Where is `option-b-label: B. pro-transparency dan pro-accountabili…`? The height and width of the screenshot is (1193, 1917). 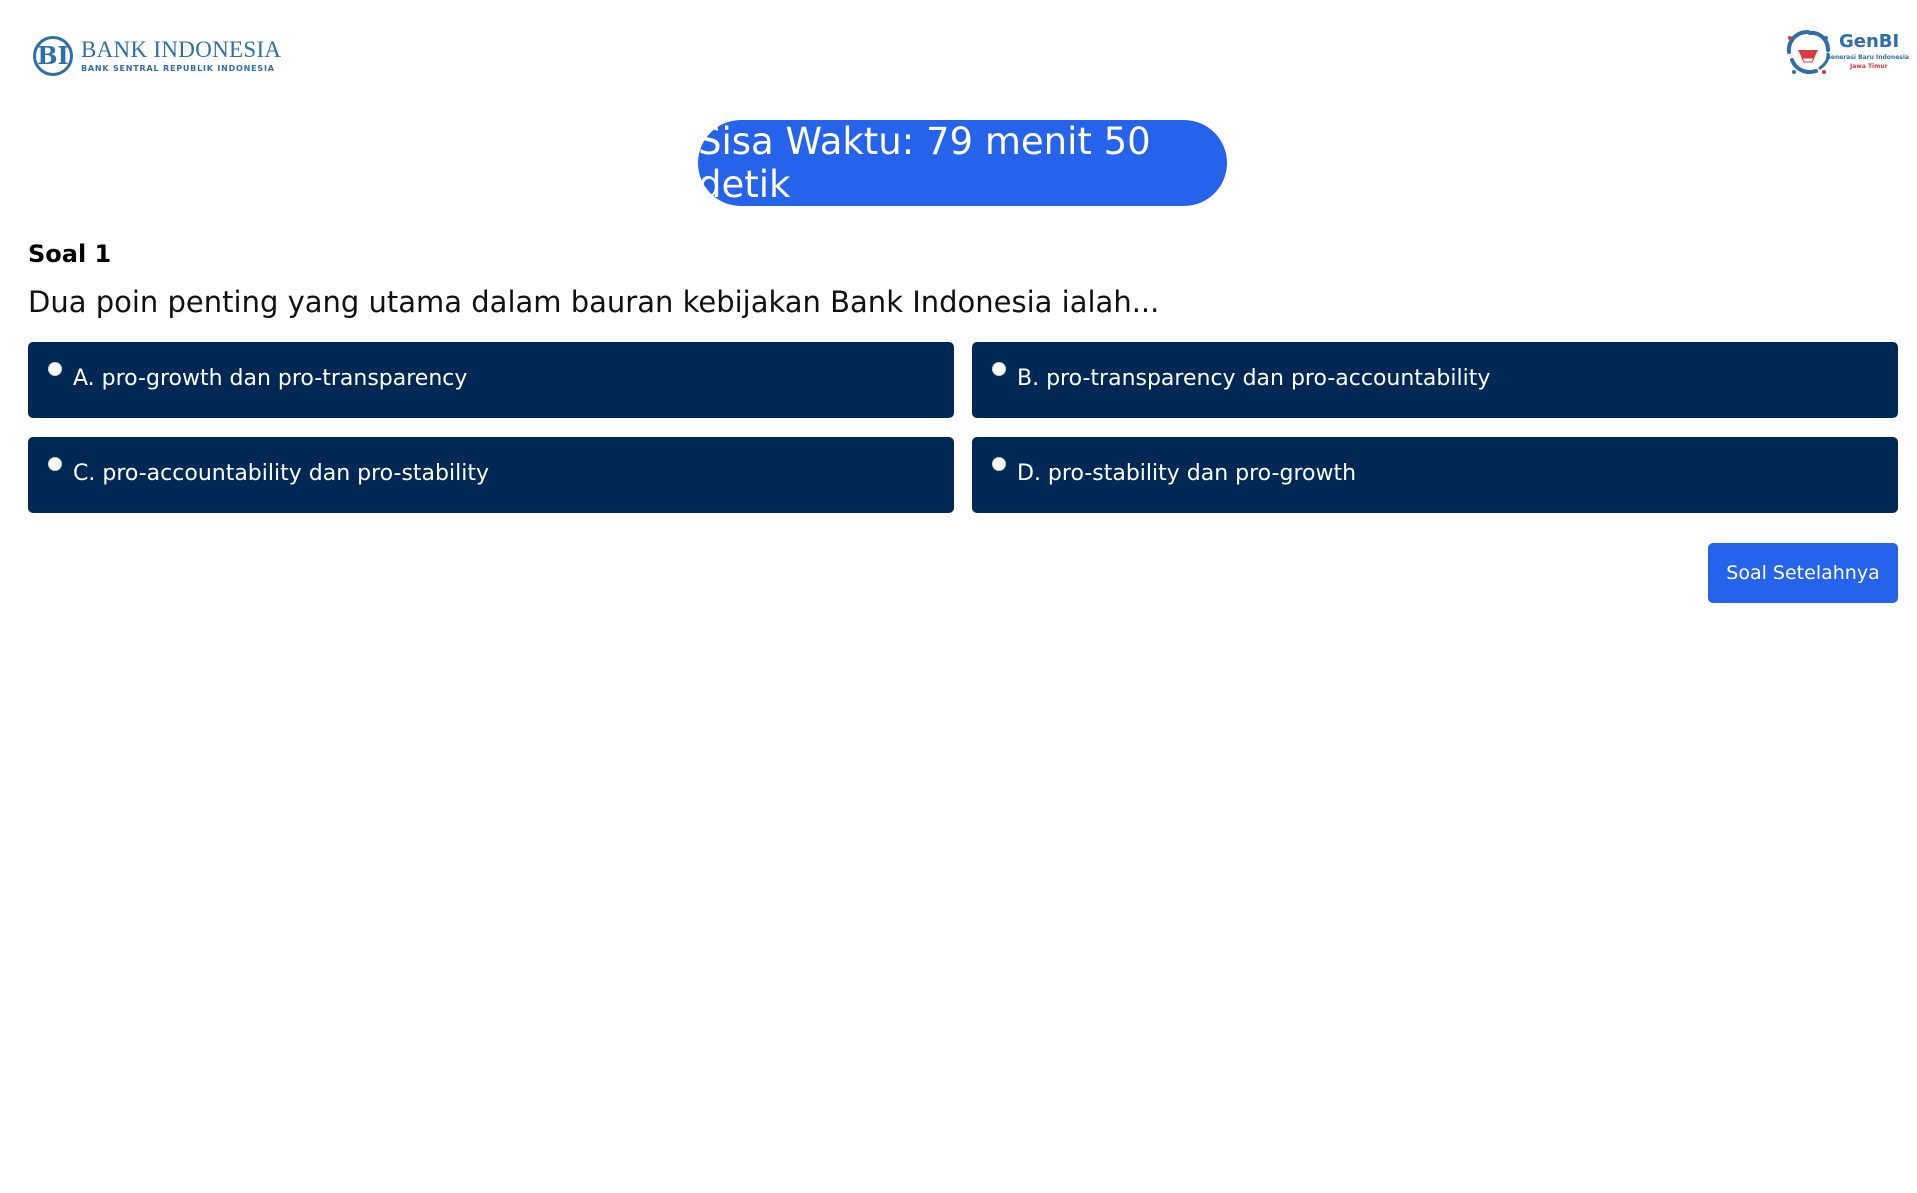
option-b-label: B. pro-transparency dan pro-accountabili… is located at coordinates (1254, 378).